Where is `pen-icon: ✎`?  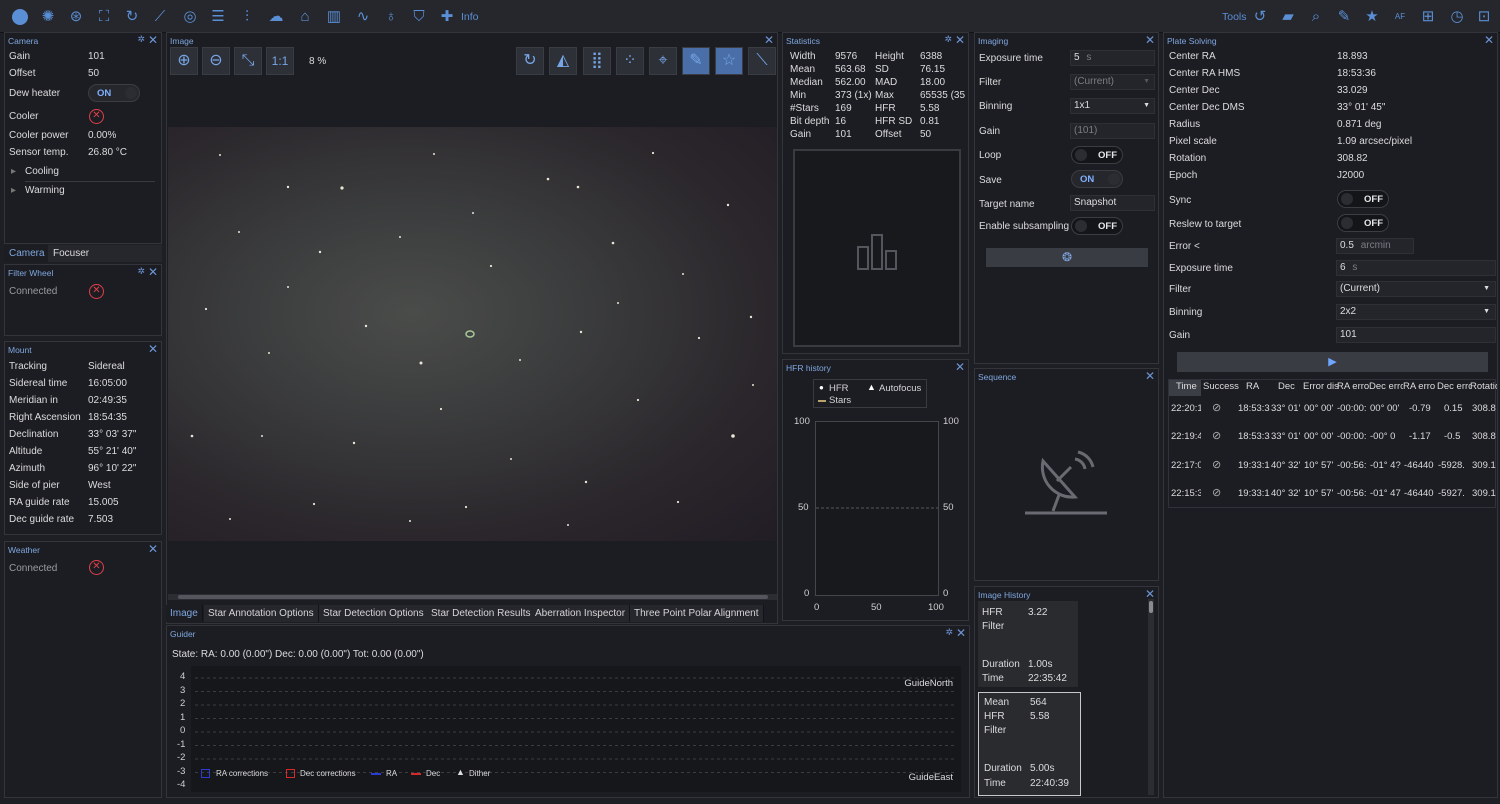
pen-icon: ✎ is located at coordinates (1344, 17).